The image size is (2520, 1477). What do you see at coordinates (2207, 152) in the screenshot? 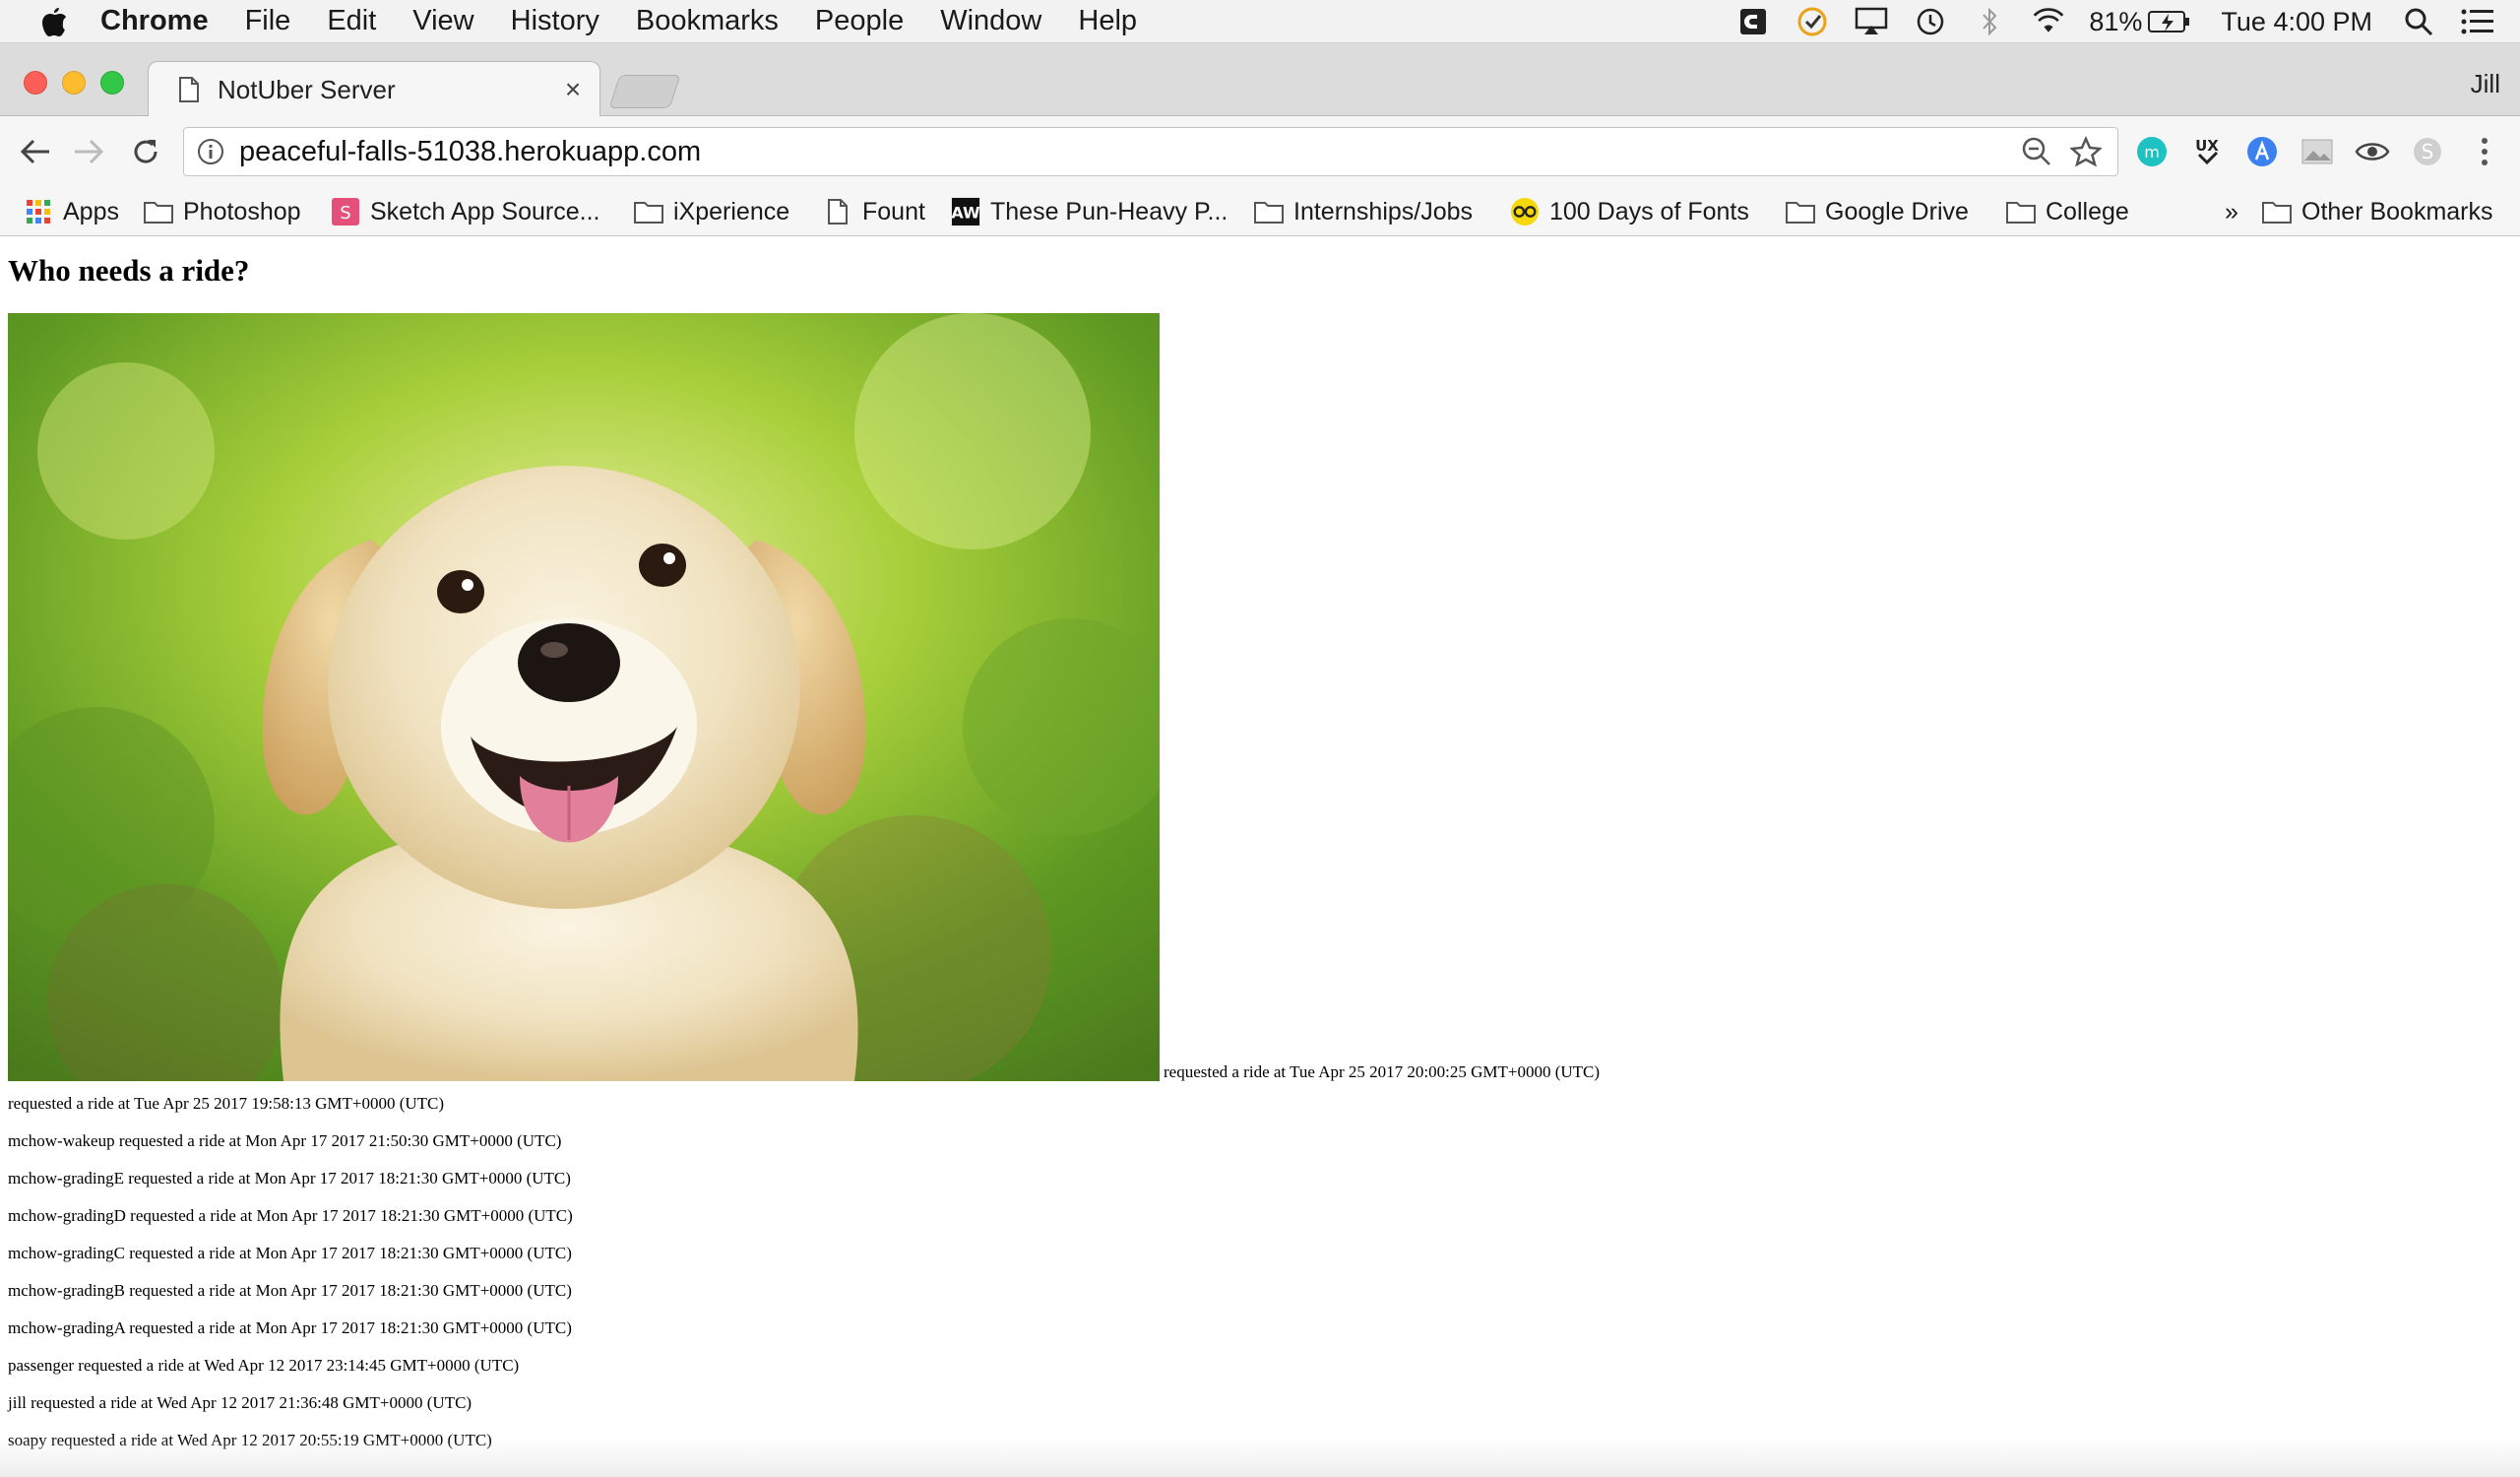
I see `extension-ux-icon: UX` at bounding box center [2207, 152].